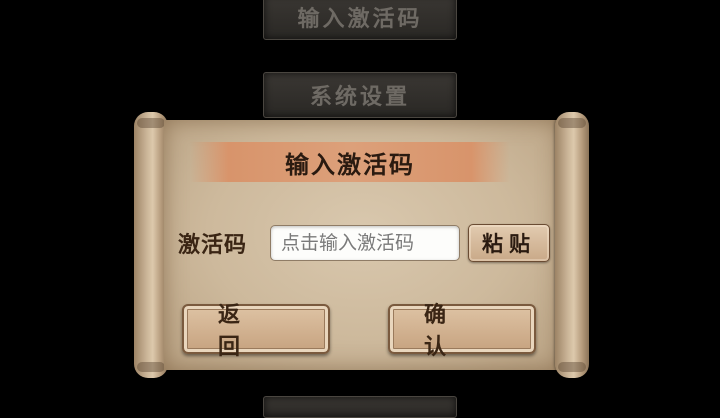  What do you see at coordinates (360, 407) in the screenshot?
I see `menu-button-hidden` at bounding box center [360, 407].